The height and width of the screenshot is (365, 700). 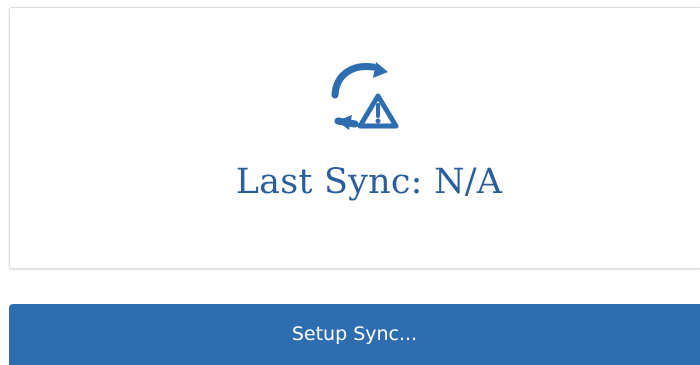 I want to click on last-sync-status: Last Sync: N/A, so click(x=369, y=182).